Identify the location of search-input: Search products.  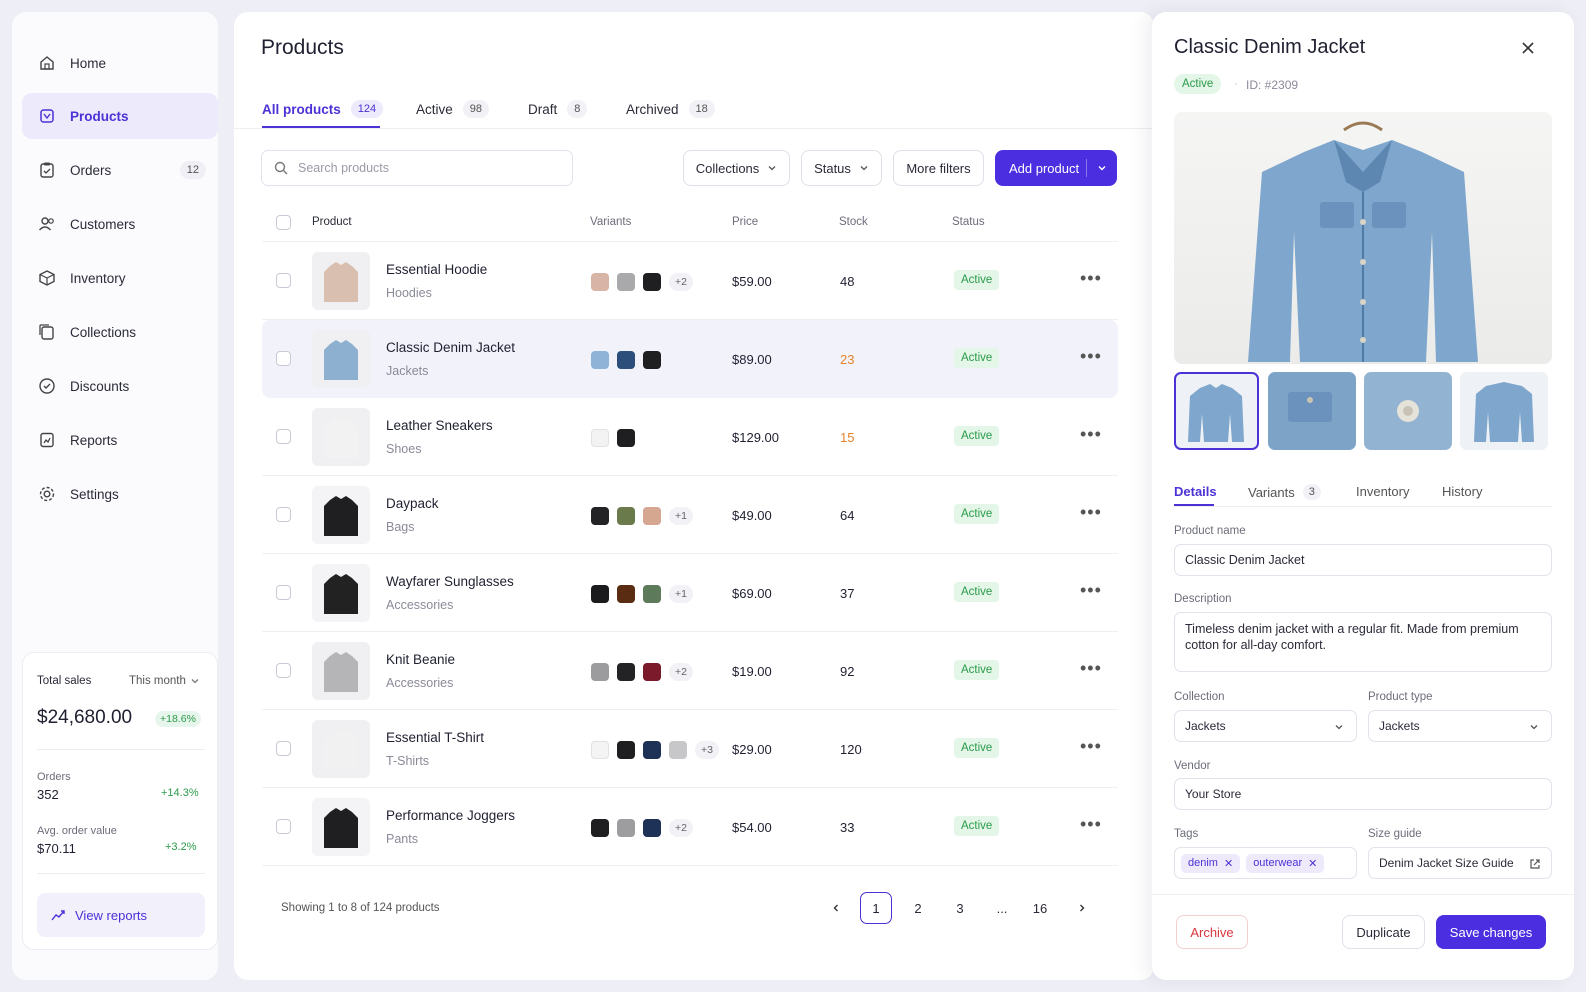
(417, 168).